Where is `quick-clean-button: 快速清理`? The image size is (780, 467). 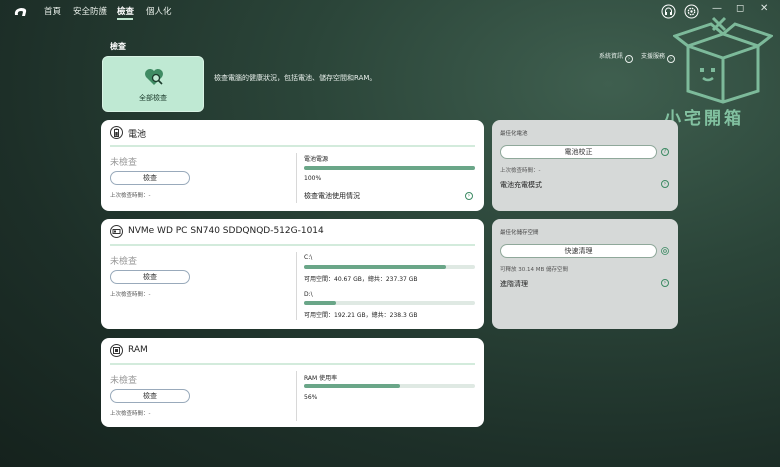 quick-clean-button: 快速清理 is located at coordinates (578, 251).